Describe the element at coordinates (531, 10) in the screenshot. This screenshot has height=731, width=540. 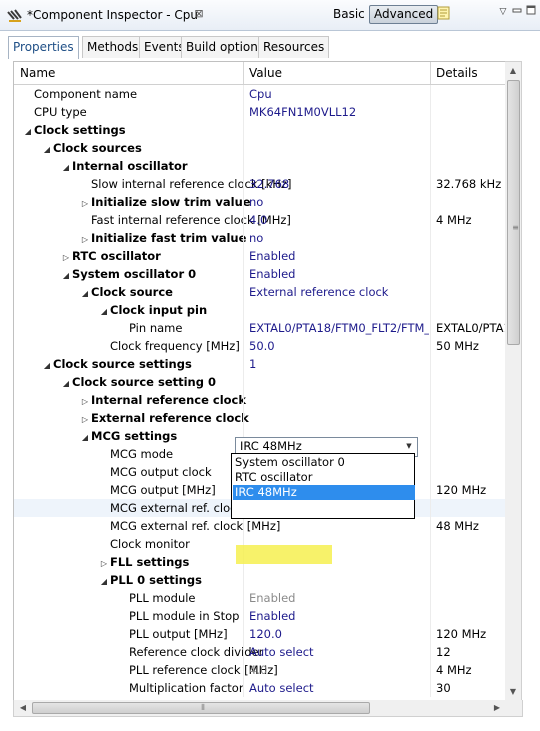
I see `maximize-icon` at that location.